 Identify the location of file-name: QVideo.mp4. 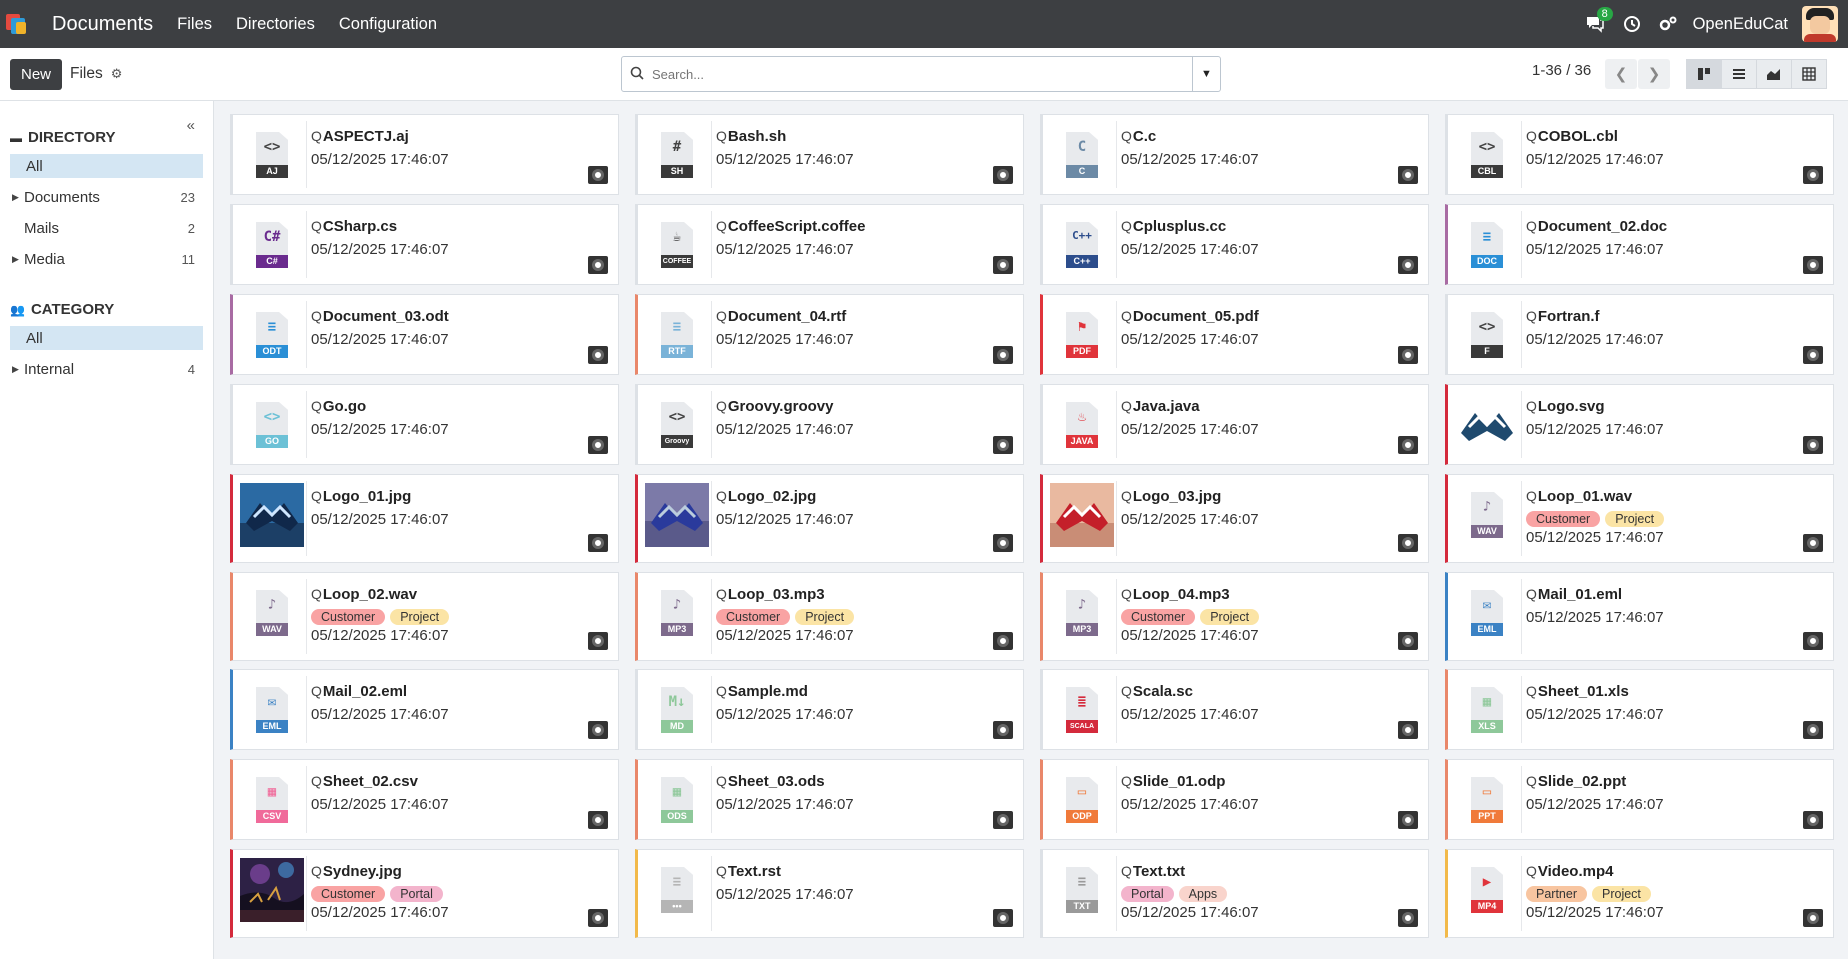
(1569, 871).